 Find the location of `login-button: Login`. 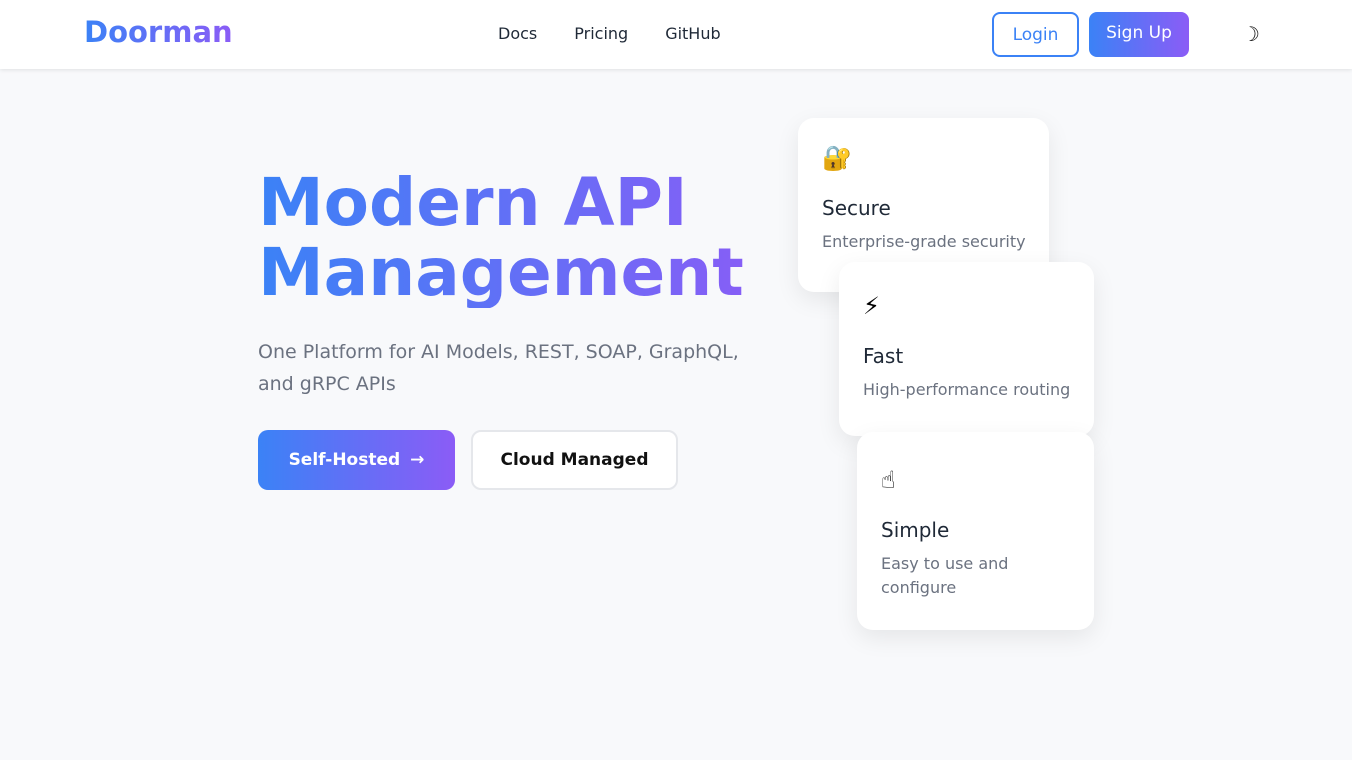

login-button: Login is located at coordinates (1035, 34).